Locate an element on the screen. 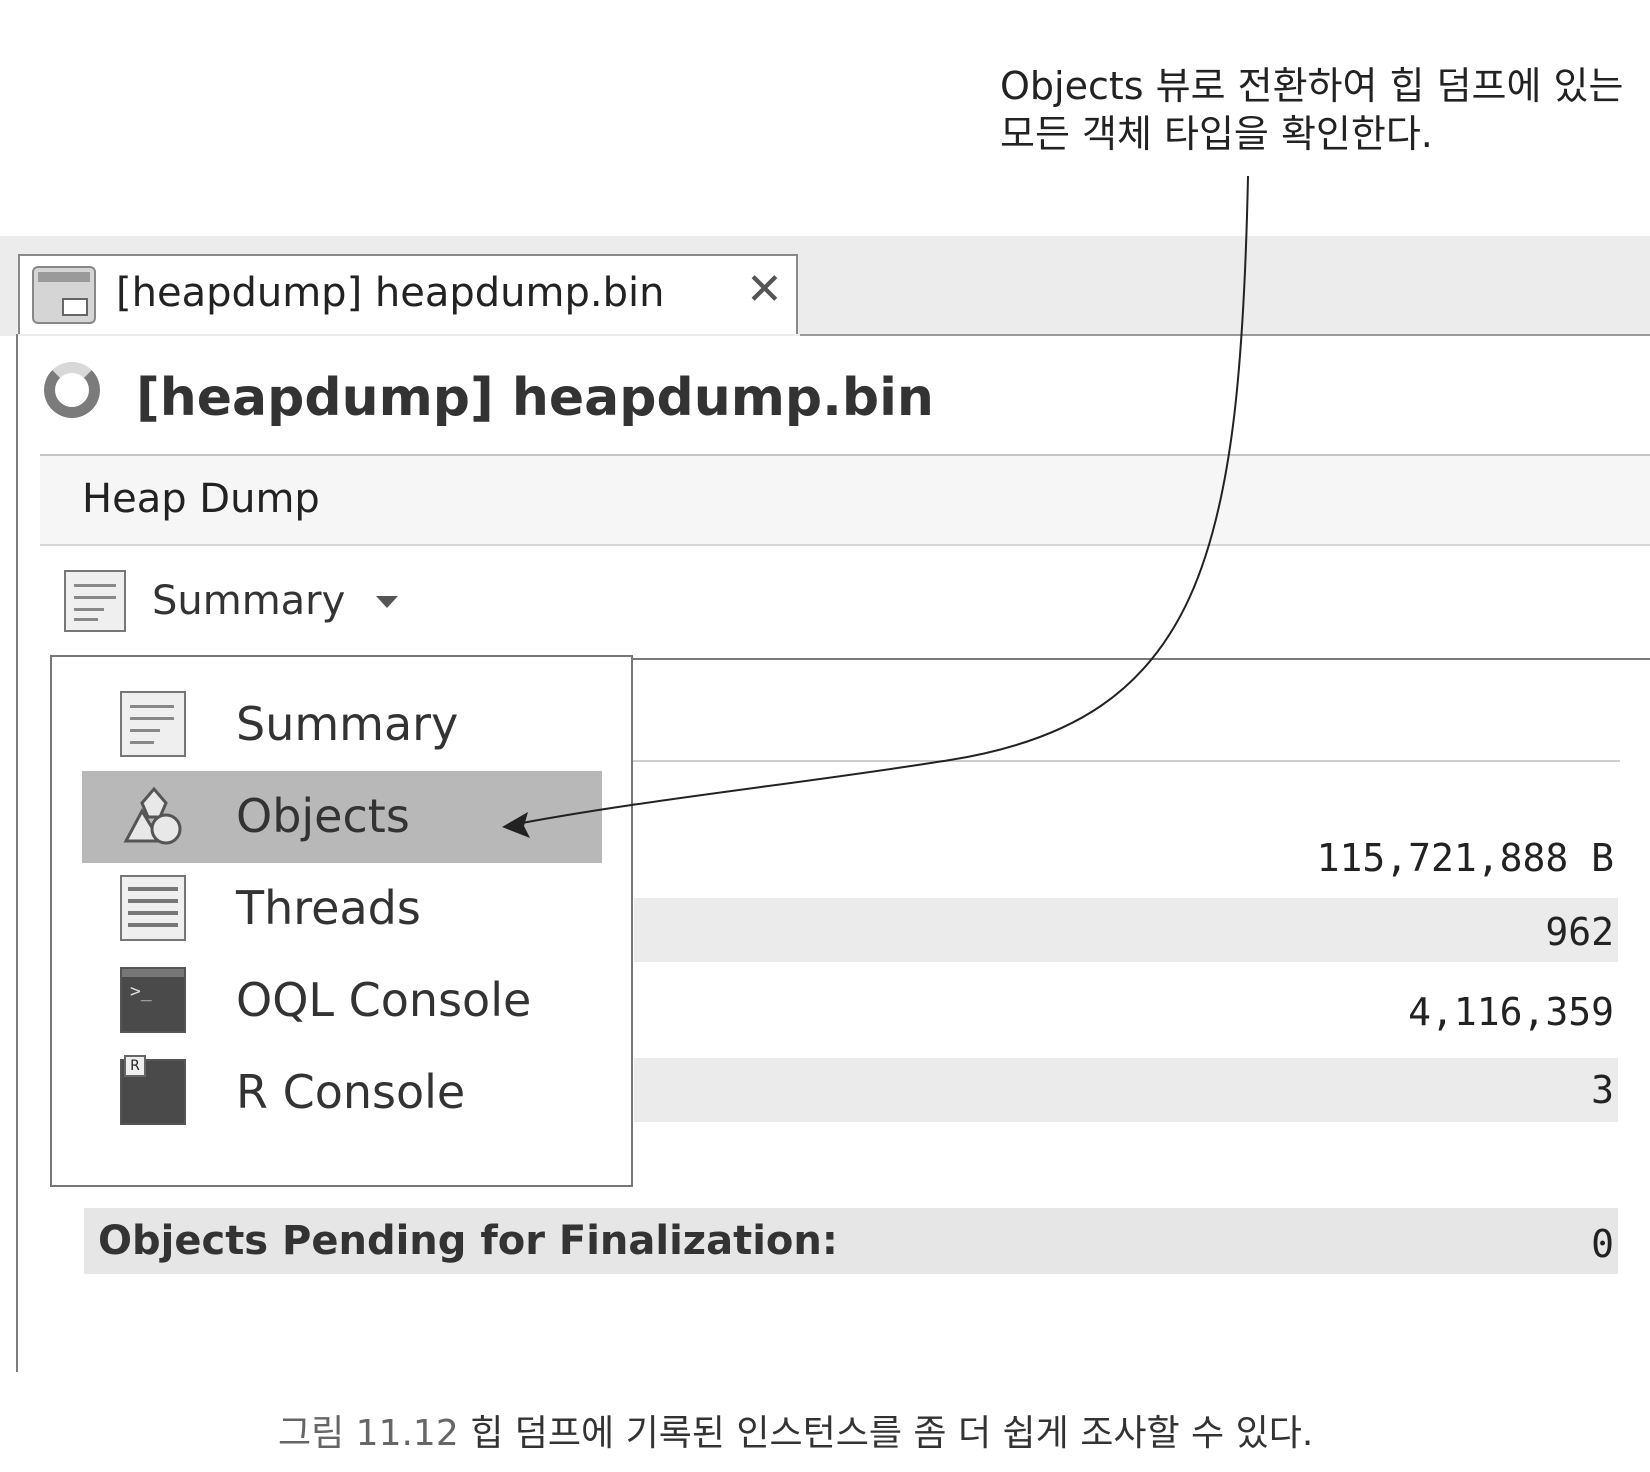  menu-item-objects: Objects is located at coordinates (342, 817).